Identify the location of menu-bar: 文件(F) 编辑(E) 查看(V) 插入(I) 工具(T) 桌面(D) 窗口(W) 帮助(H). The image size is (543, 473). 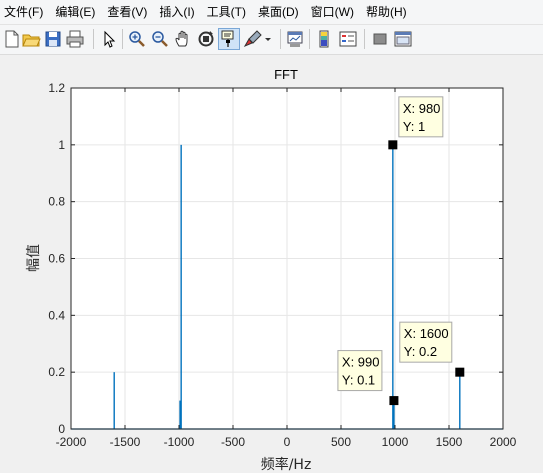
(271, 12).